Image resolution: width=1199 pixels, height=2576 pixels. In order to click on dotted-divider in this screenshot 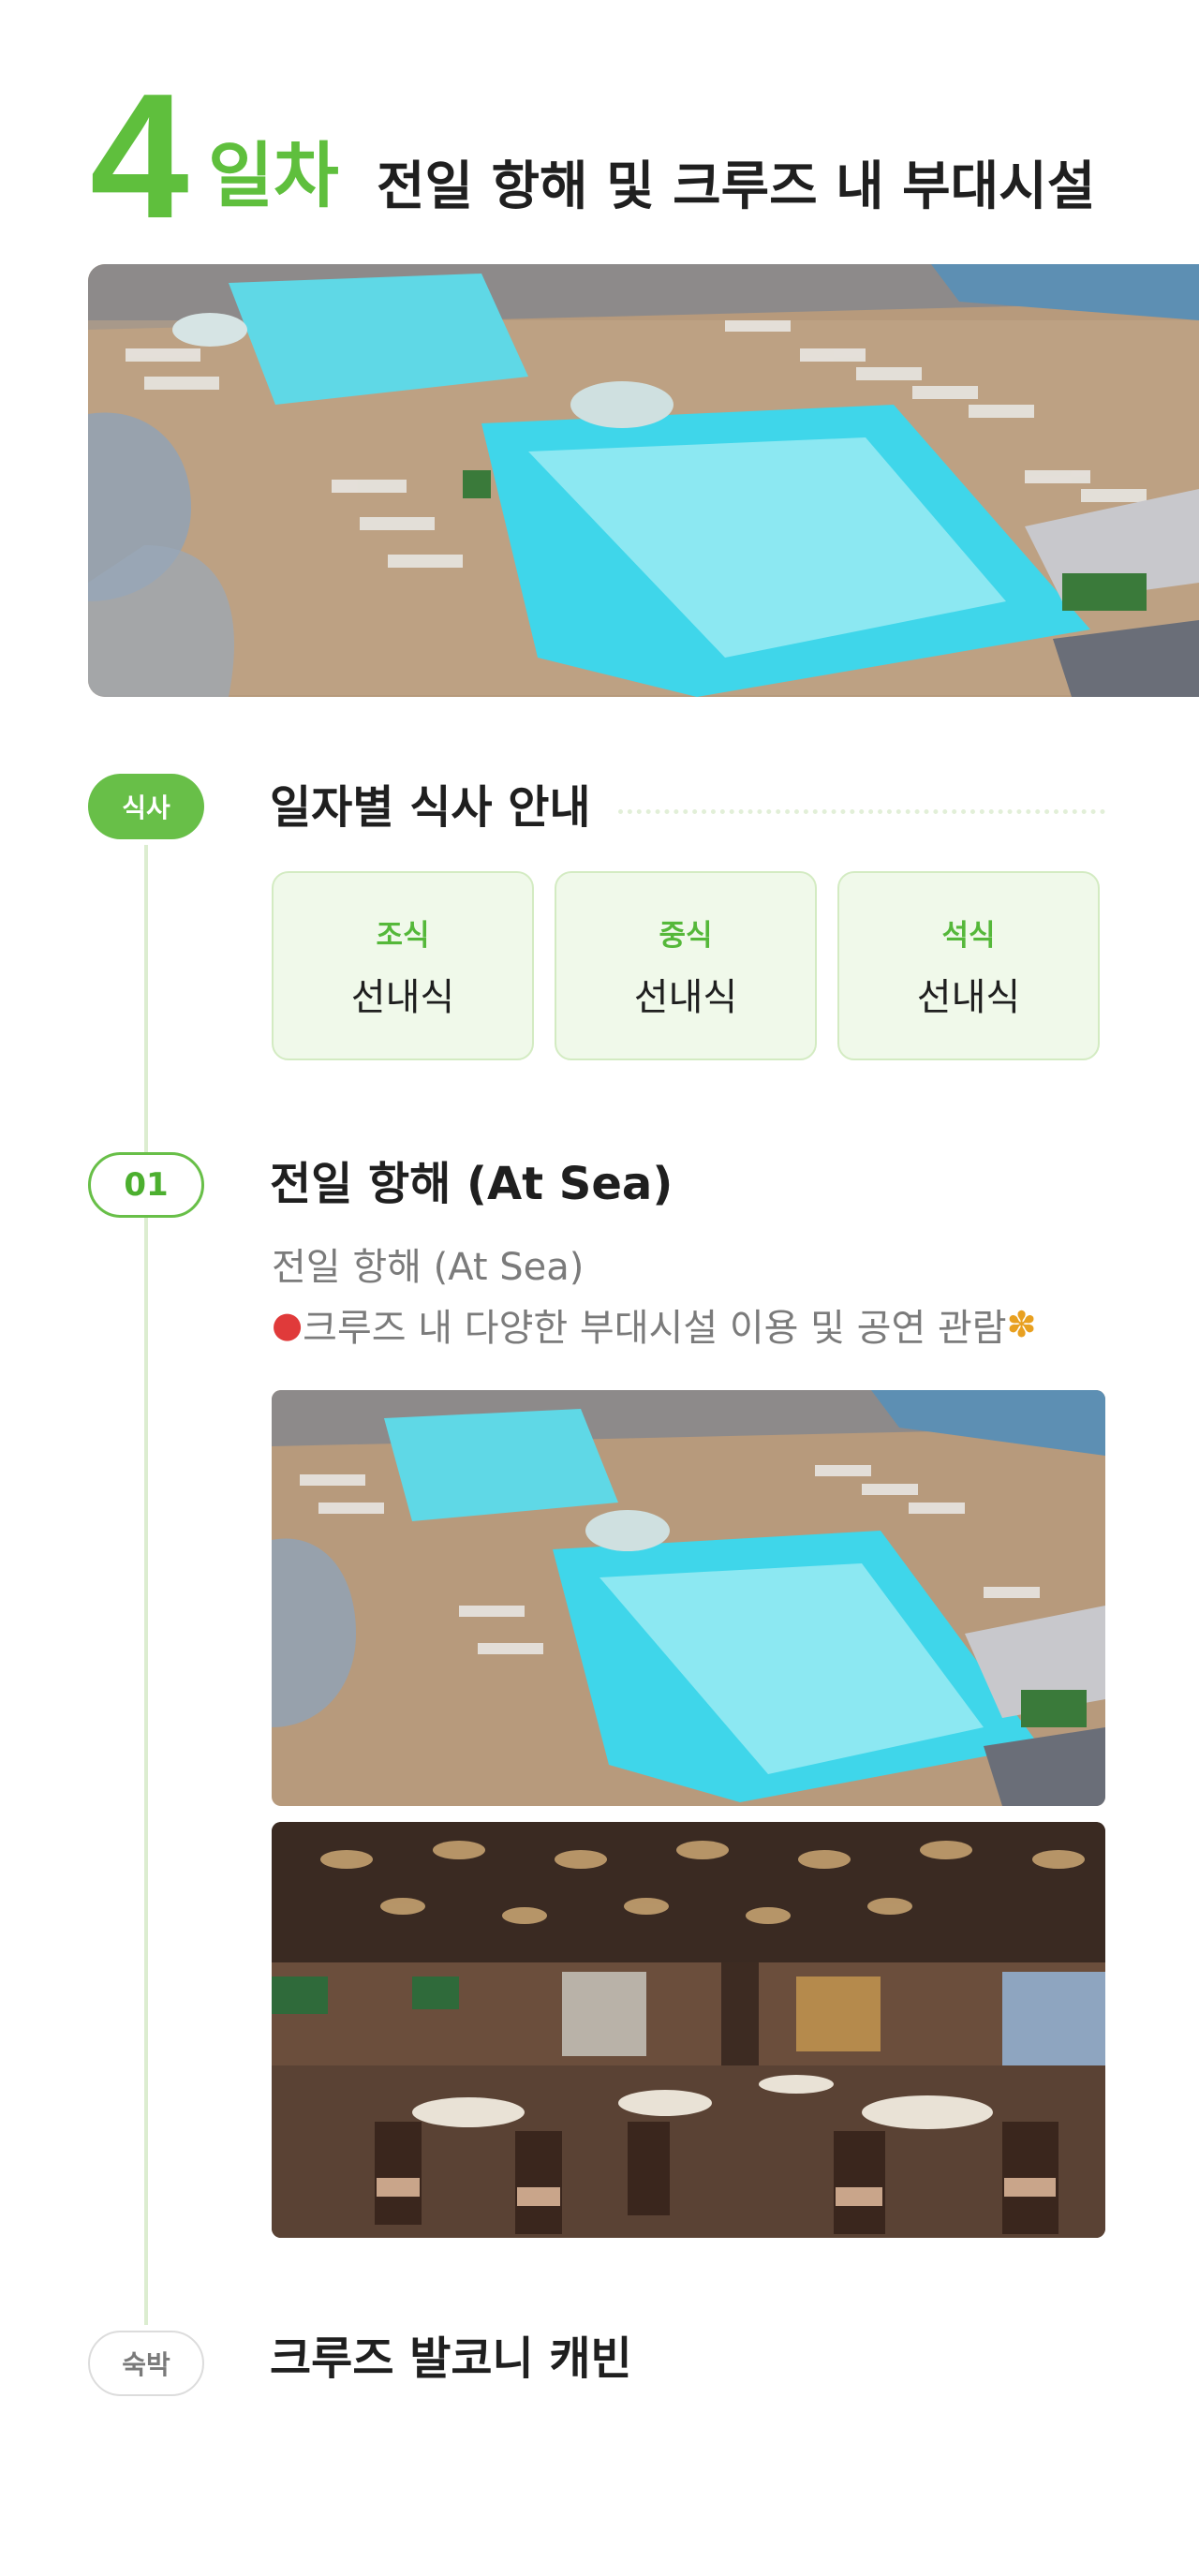, I will do `click(861, 811)`.